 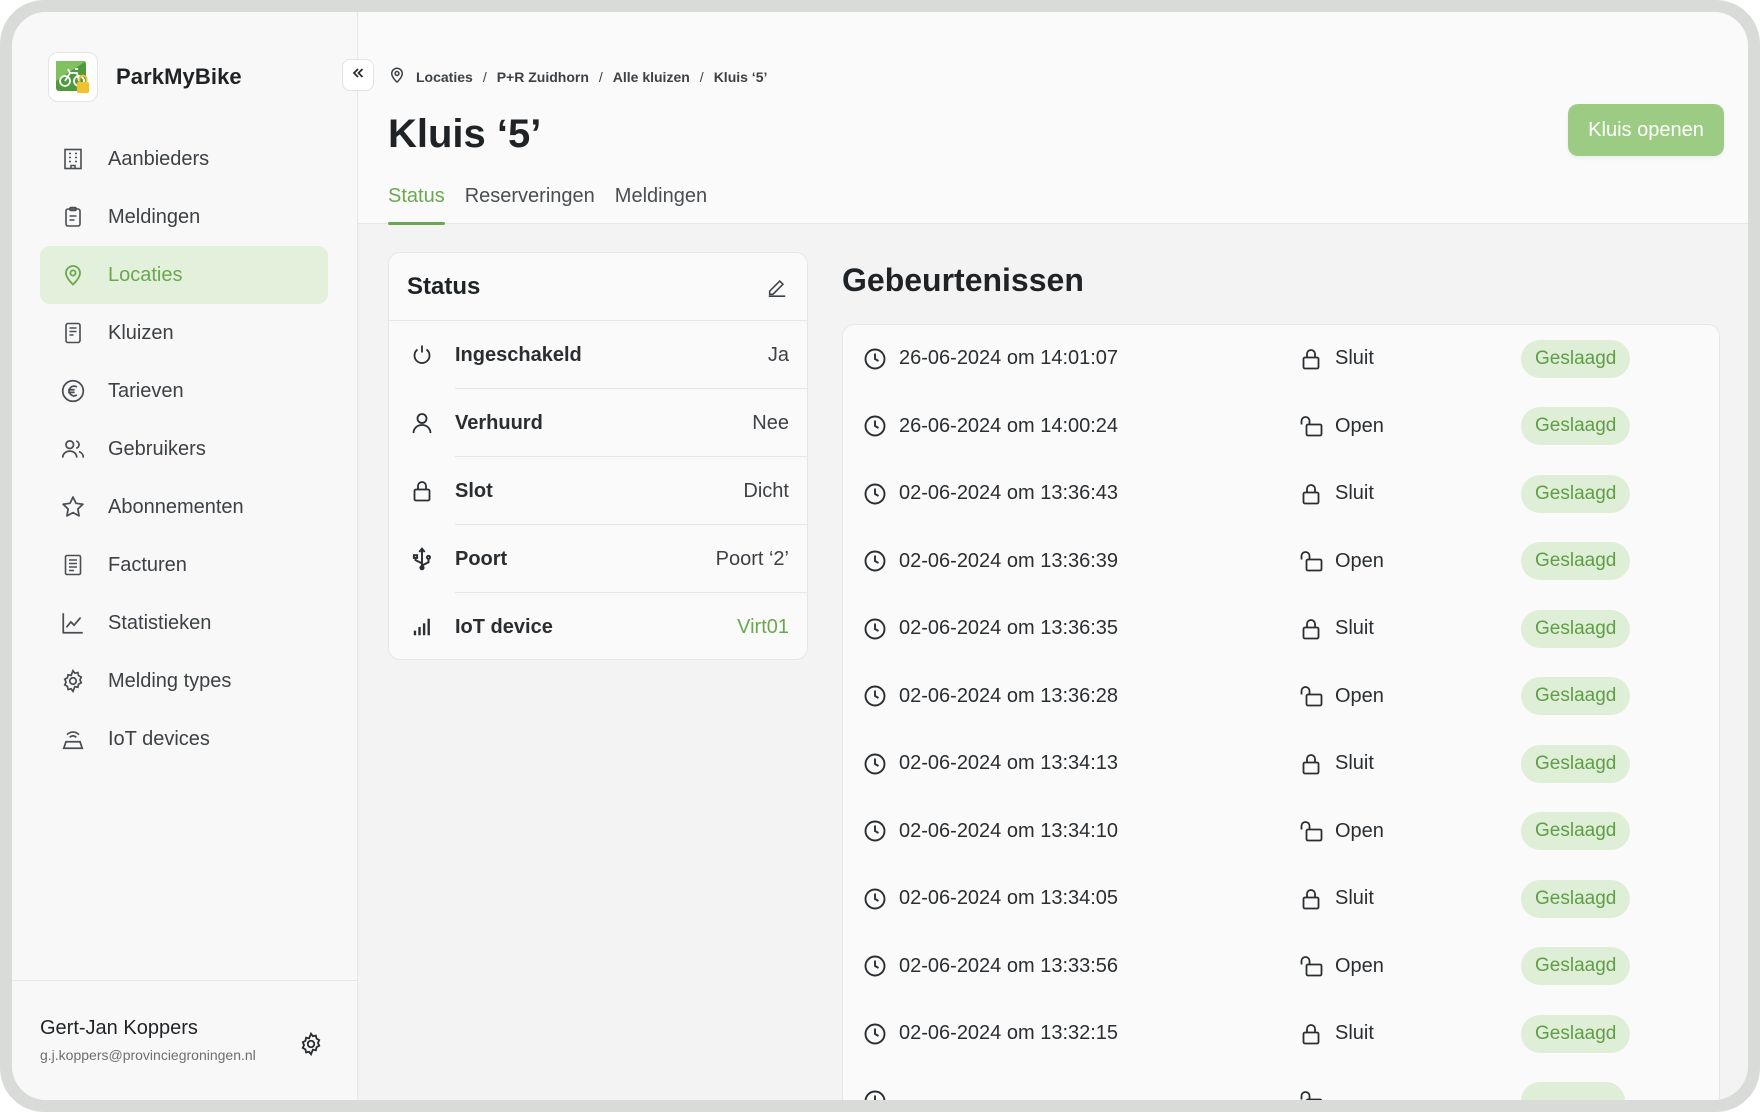 I want to click on breadcrumb-locaties: Locaties, so click(x=444, y=77).